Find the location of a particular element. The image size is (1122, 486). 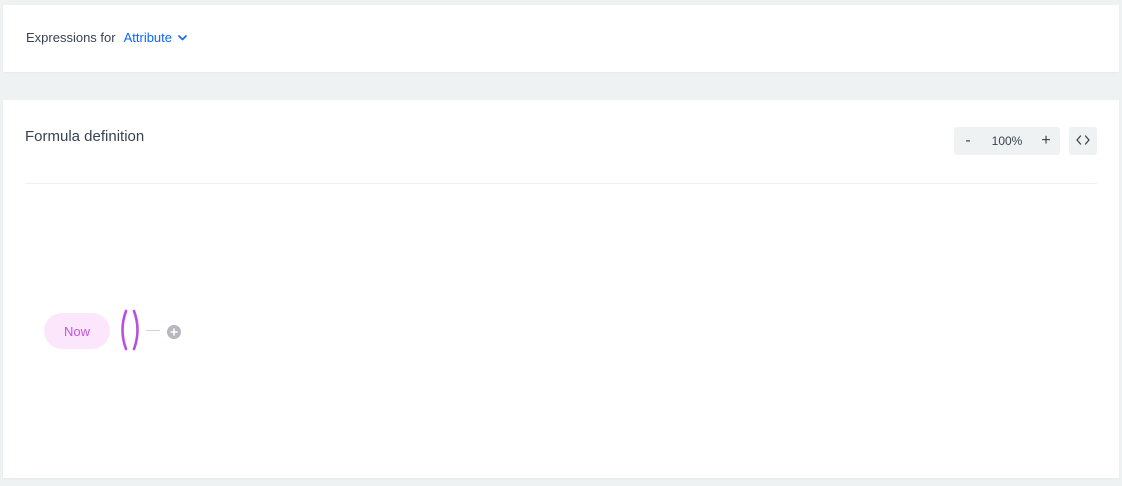

zoom-controls: - 100% + is located at coordinates (1007, 141).